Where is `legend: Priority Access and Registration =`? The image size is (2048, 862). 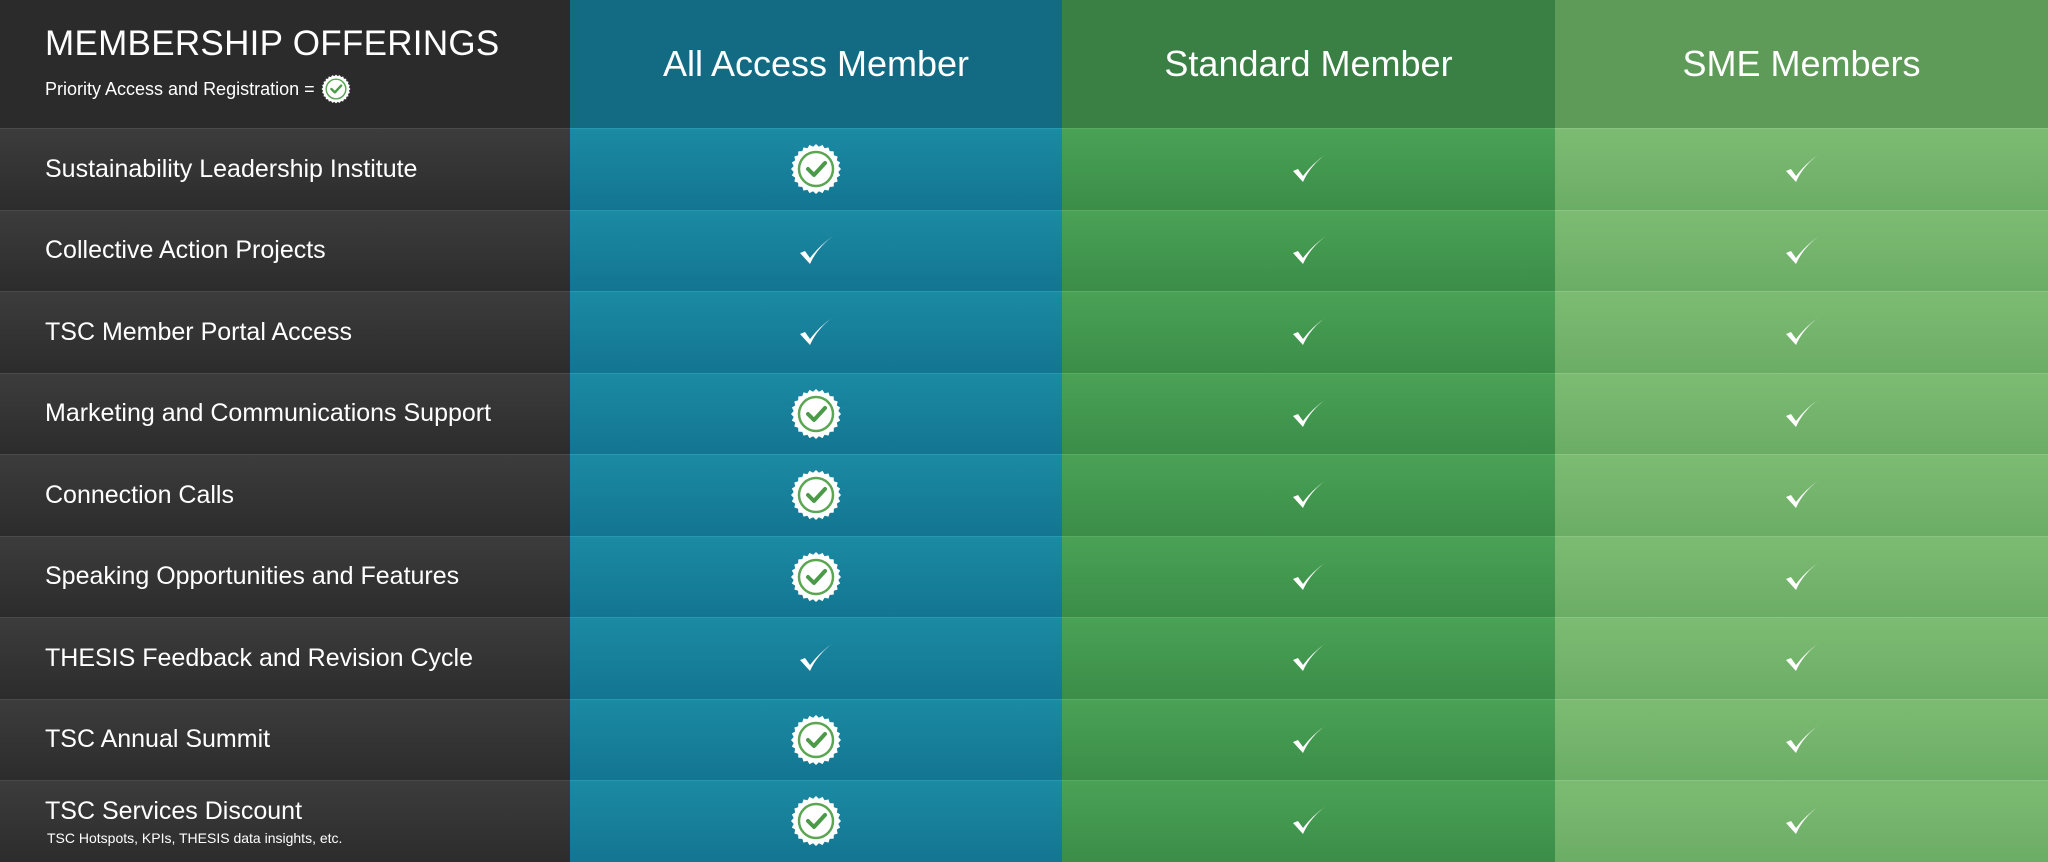
legend: Priority Access and Registration = is located at coordinates (198, 89).